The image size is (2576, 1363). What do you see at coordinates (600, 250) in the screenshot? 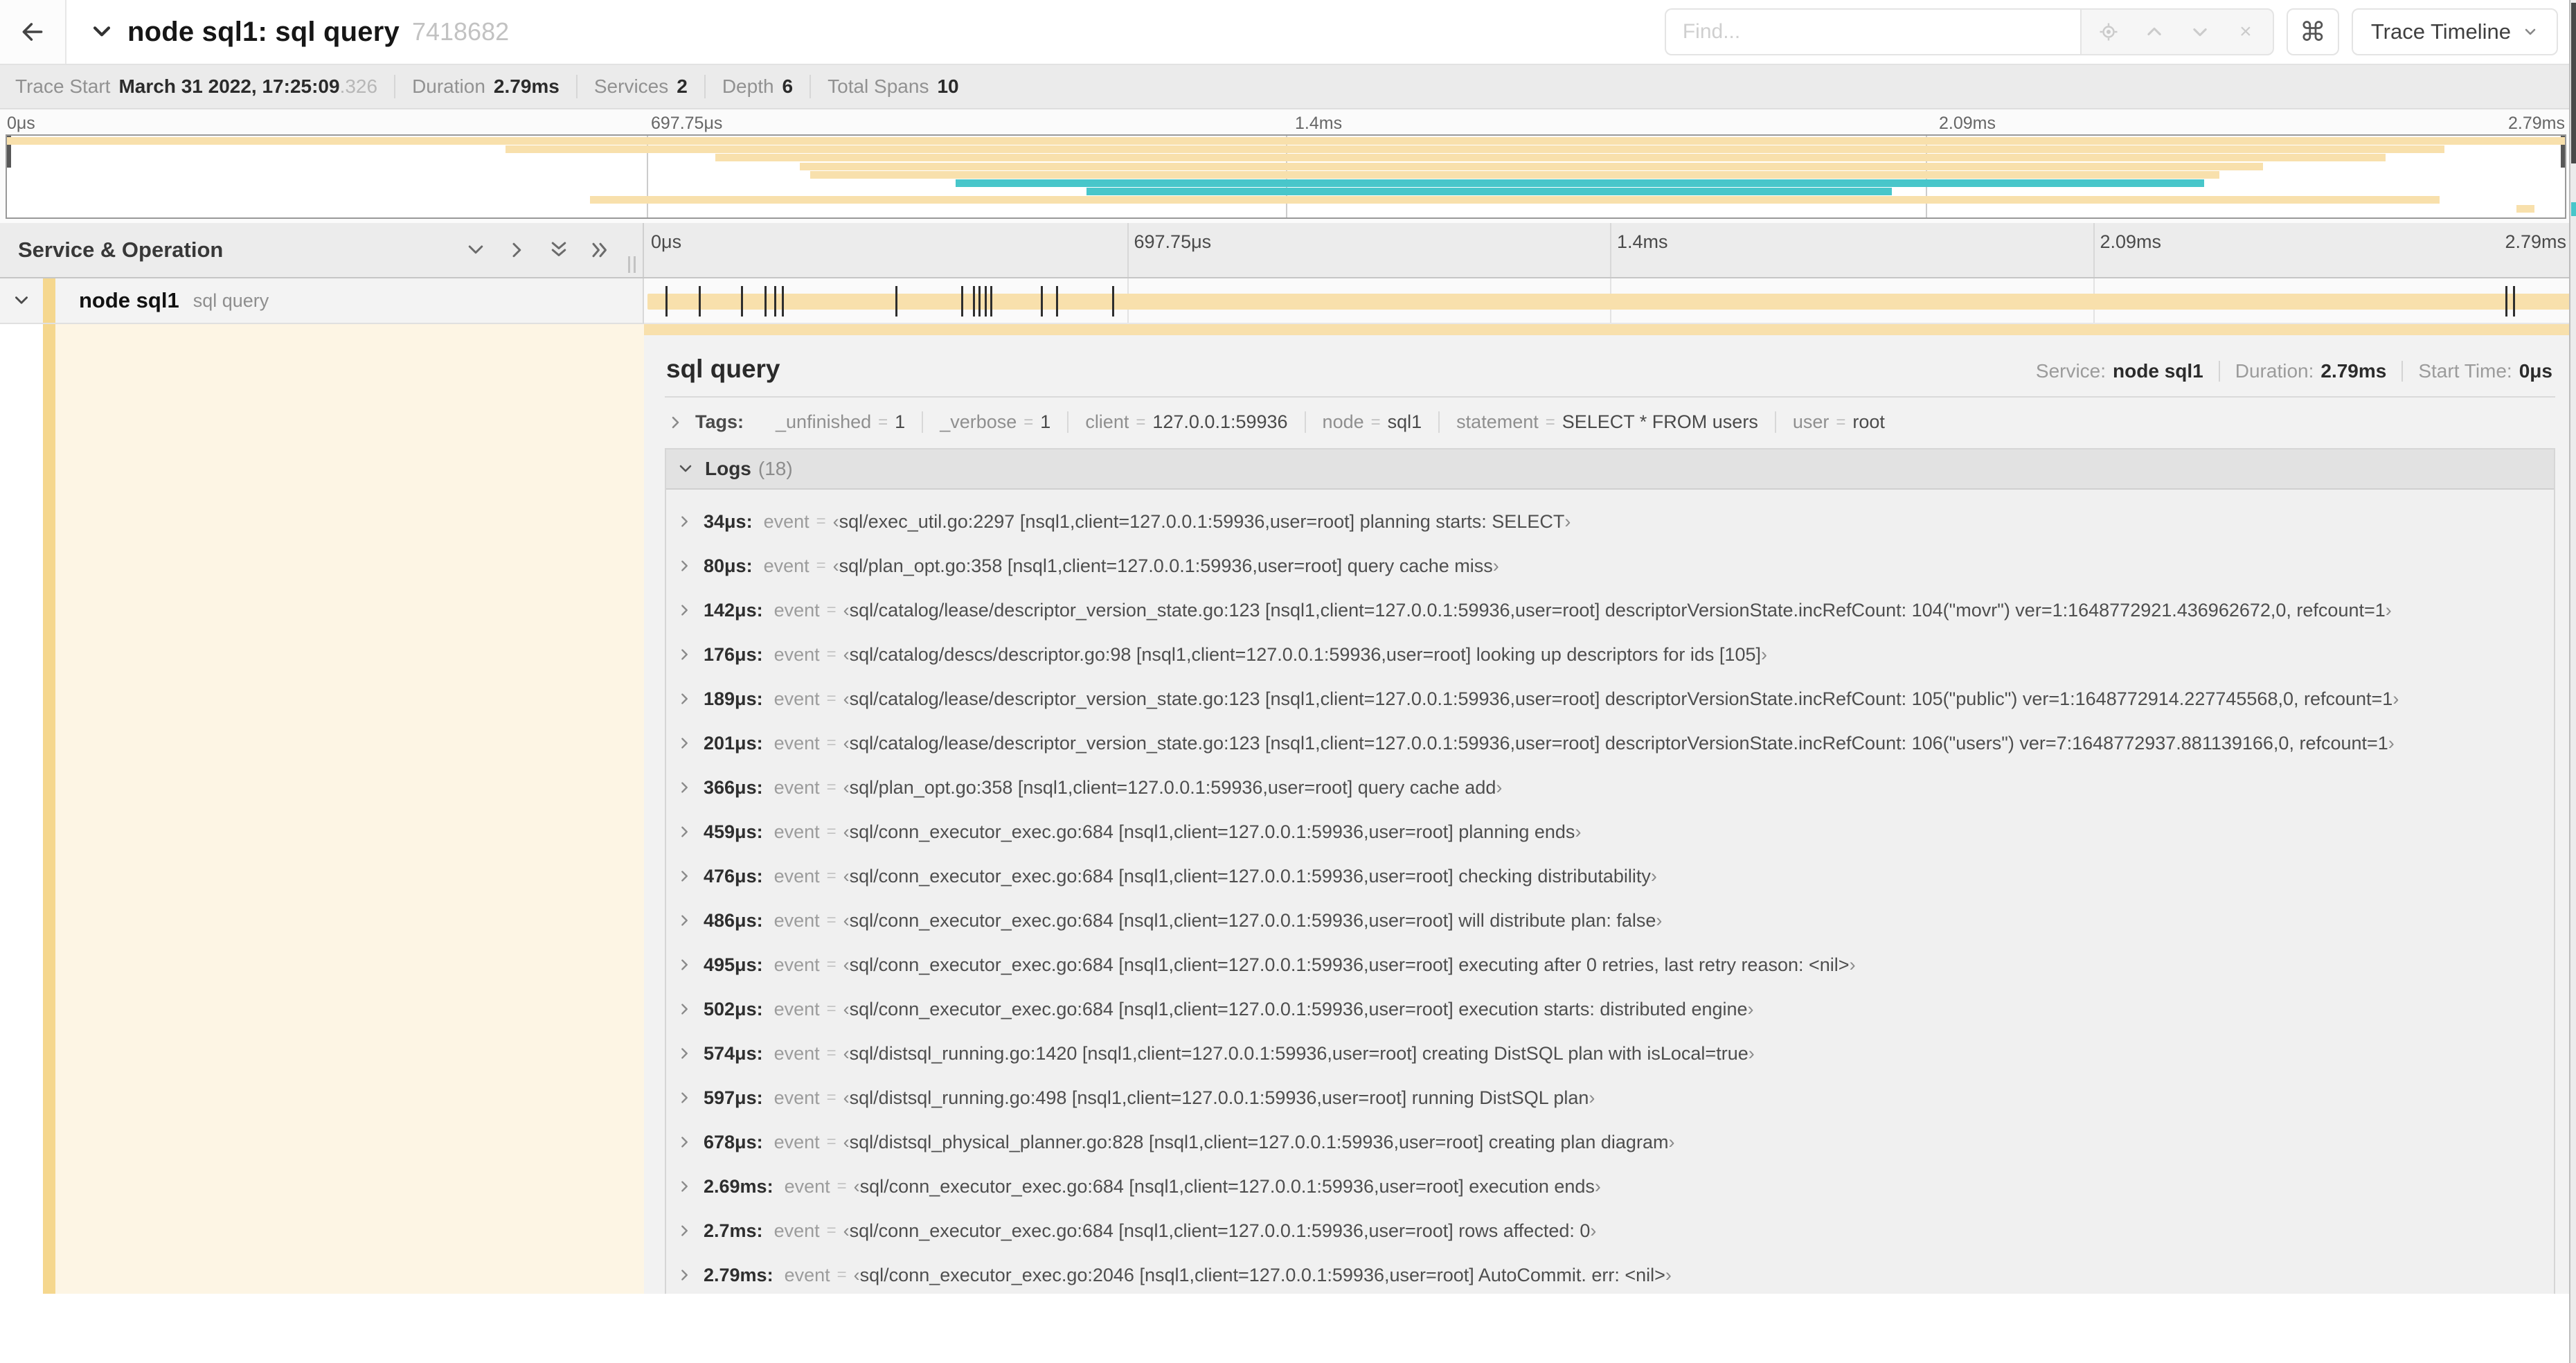
I see `expand-all-icon` at bounding box center [600, 250].